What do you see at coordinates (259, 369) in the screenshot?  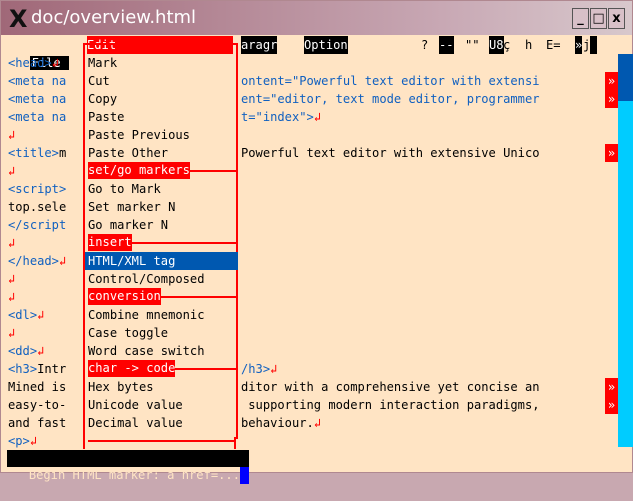 I see `line-right-text: /h3>↲` at bounding box center [259, 369].